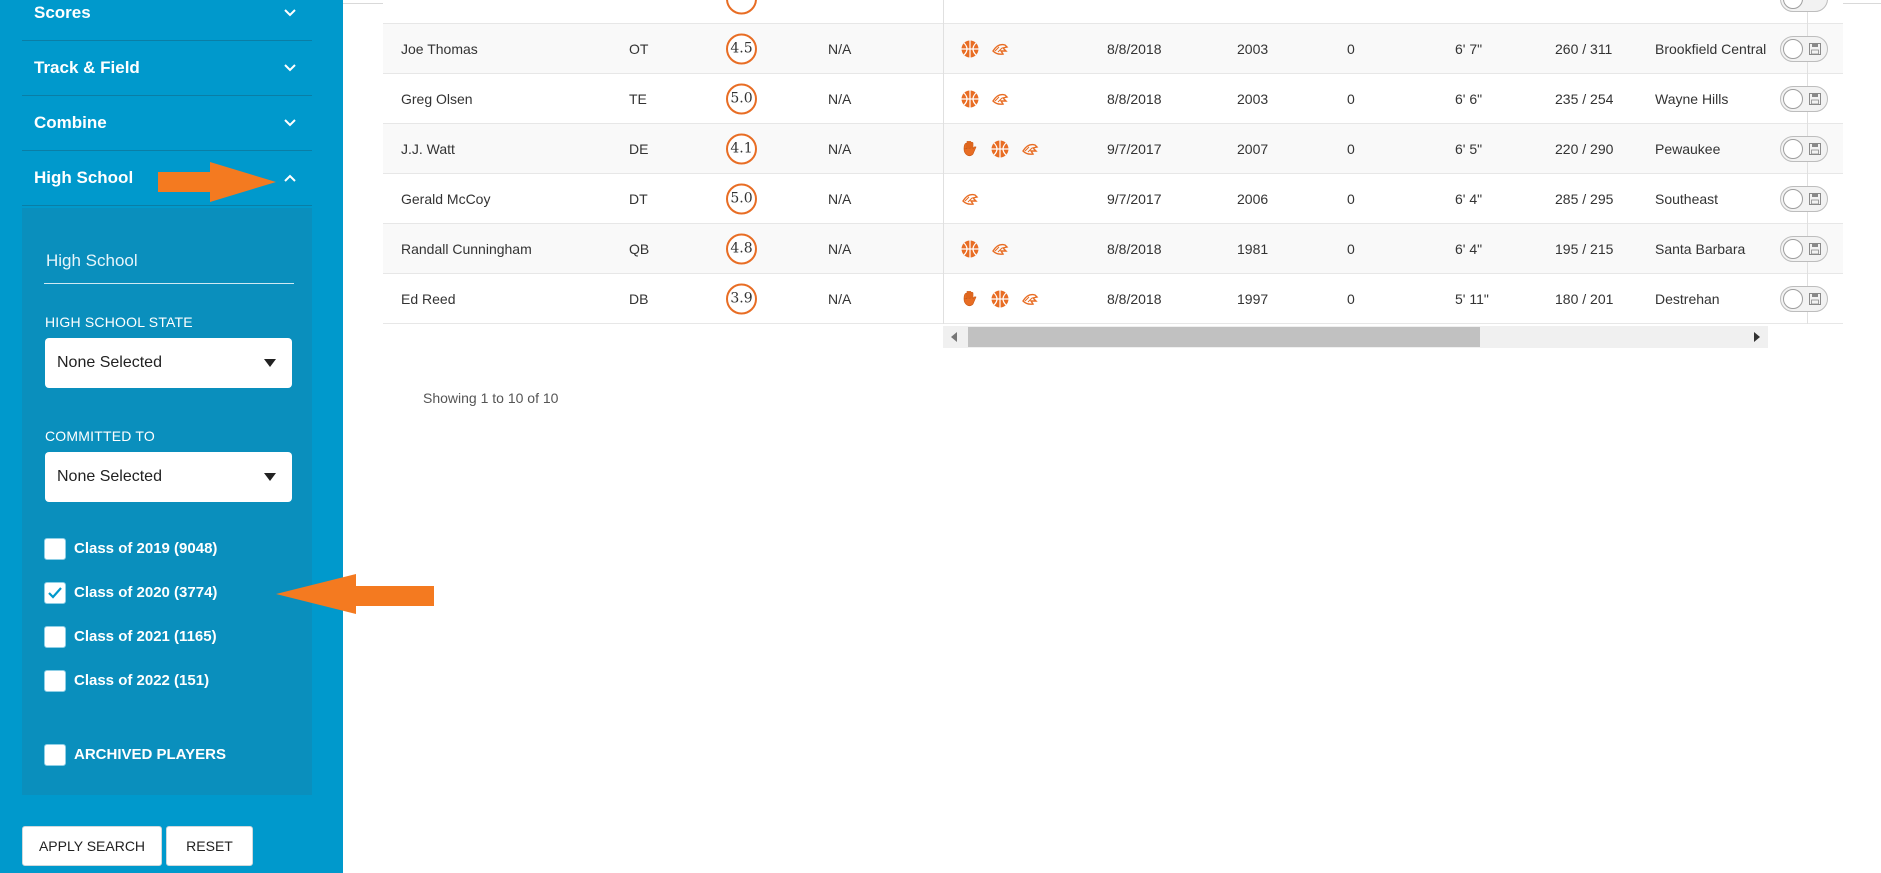 This screenshot has width=1881, height=873. I want to click on score-badge: 4.5, so click(741, 48).